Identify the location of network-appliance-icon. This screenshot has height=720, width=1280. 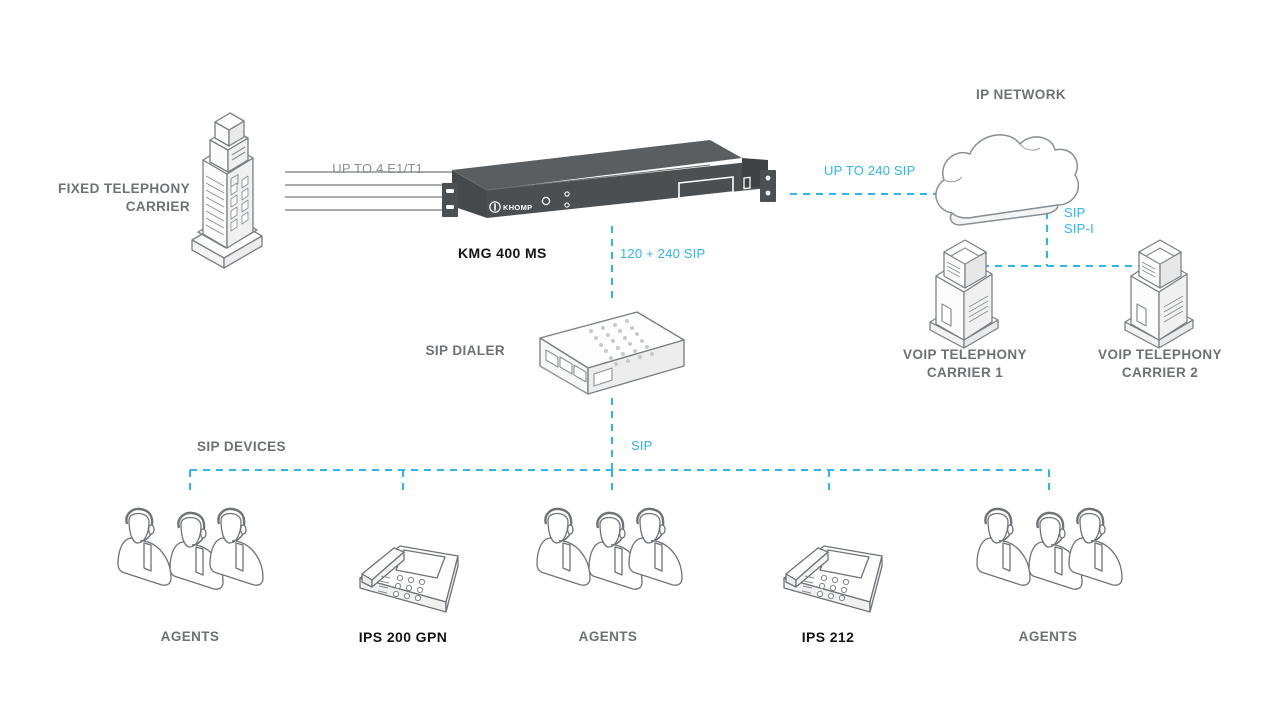
(612, 353).